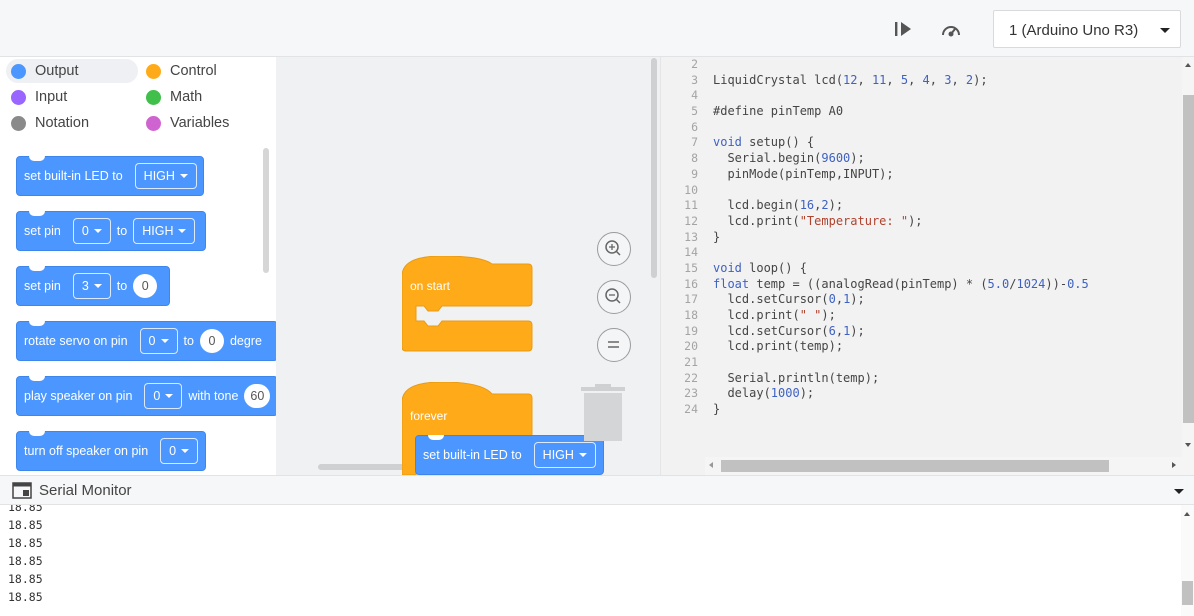 This screenshot has height=616, width=1194. What do you see at coordinates (122, 286) in the screenshot?
I see `block-text: to` at bounding box center [122, 286].